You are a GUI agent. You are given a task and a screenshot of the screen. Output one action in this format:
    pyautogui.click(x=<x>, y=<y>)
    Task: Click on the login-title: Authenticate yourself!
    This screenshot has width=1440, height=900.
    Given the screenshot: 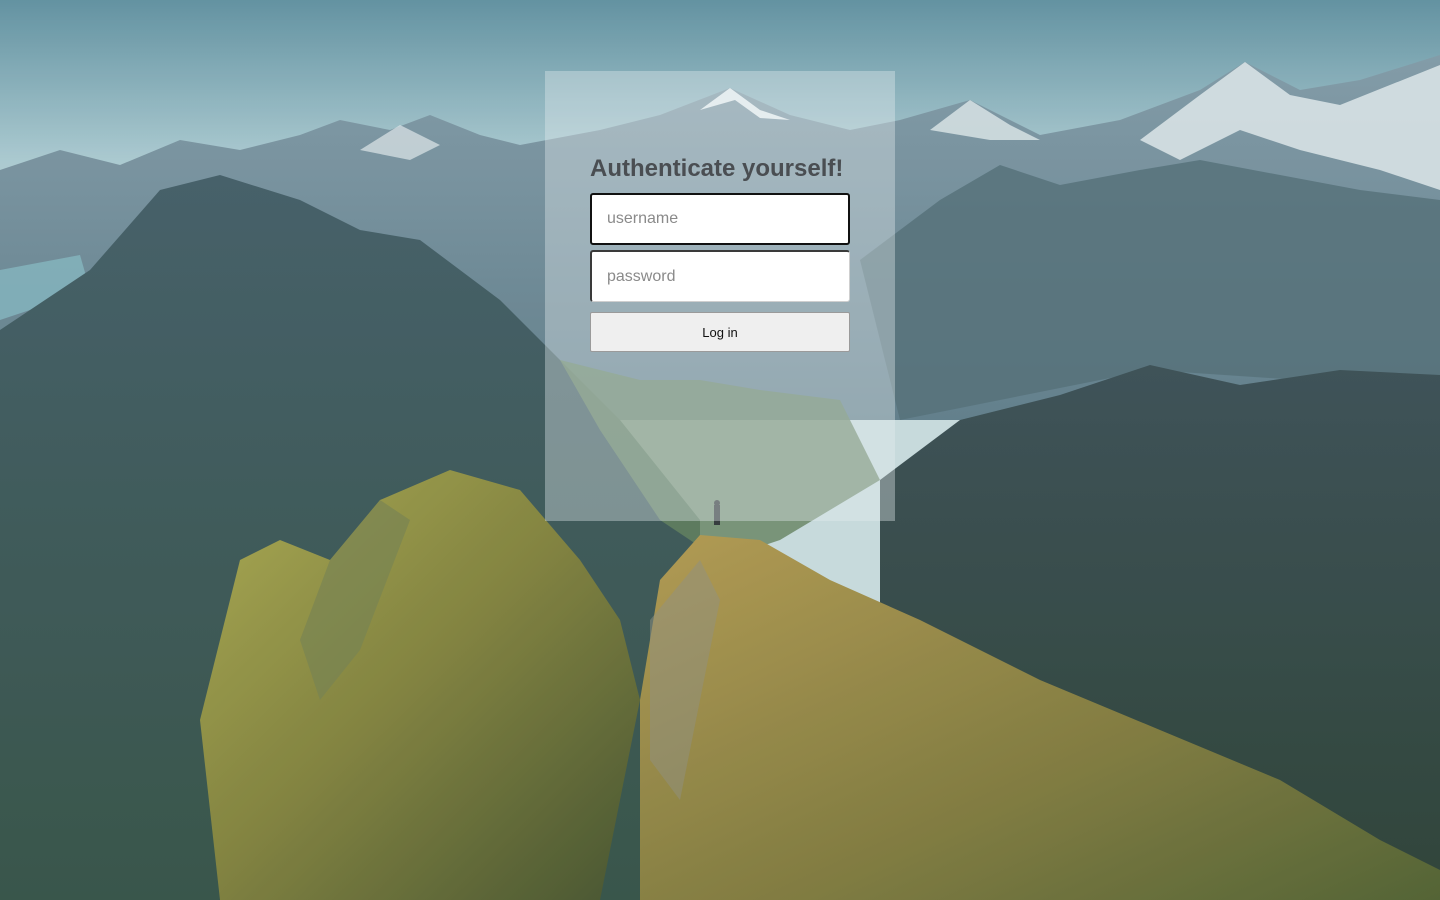 What is the action you would take?
    pyautogui.click(x=717, y=168)
    